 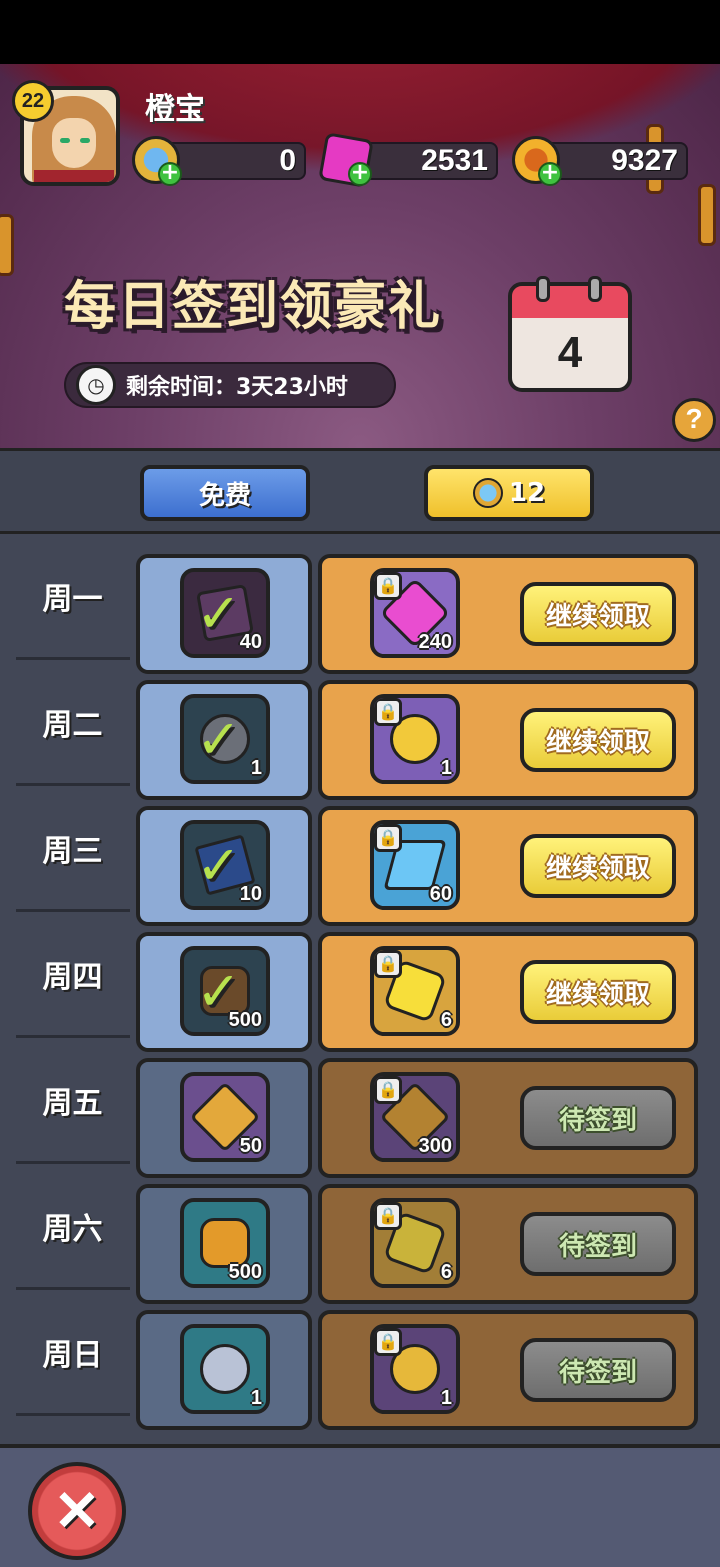 I want to click on reward-qty: 240, so click(x=435, y=642).